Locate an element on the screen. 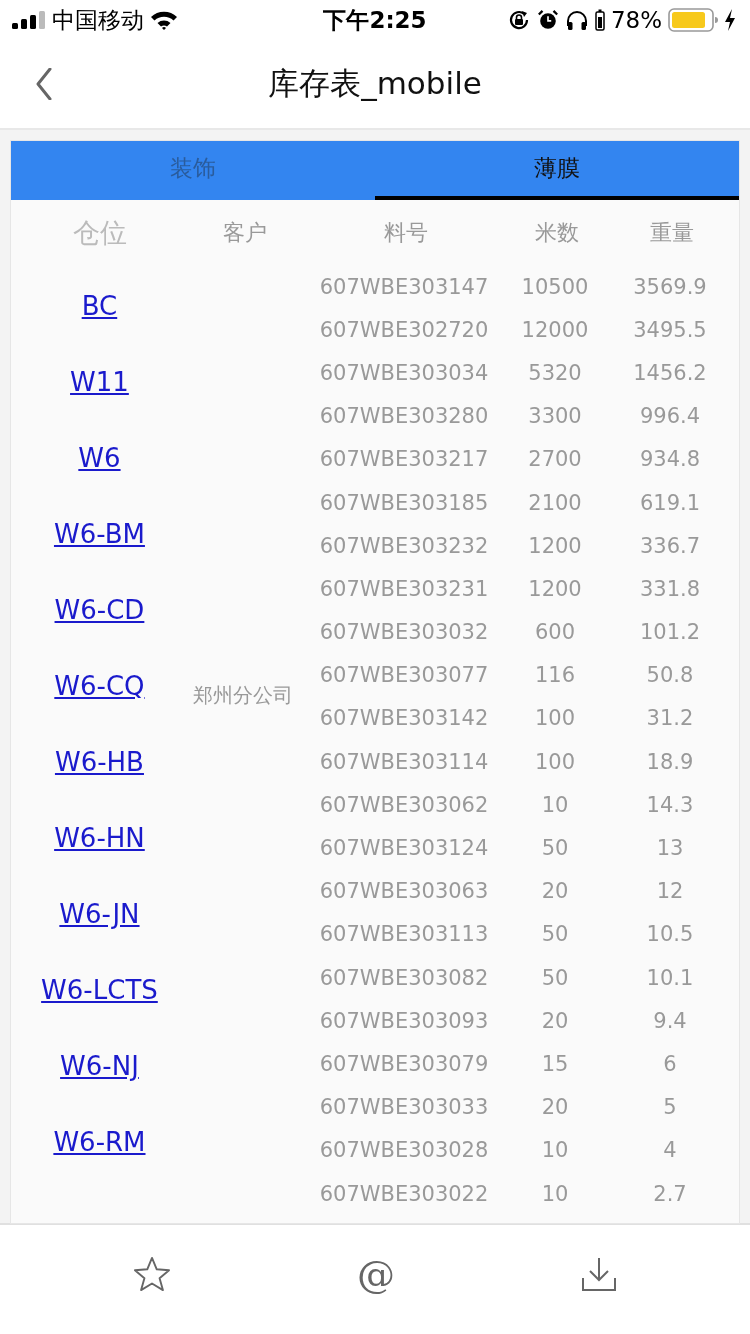 This screenshot has width=750, height=1334. table-cell-text: 2100 is located at coordinates (555, 502).